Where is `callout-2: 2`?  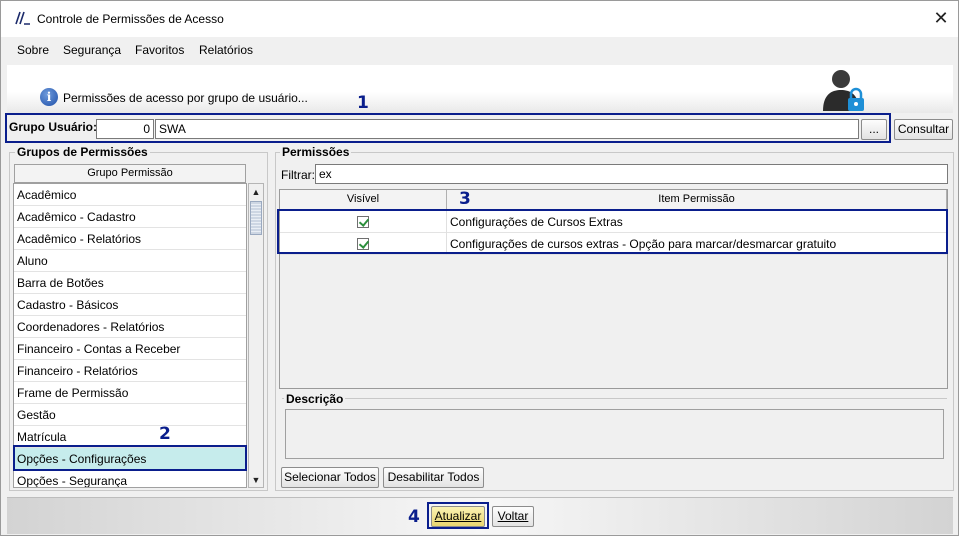 callout-2: 2 is located at coordinates (165, 434).